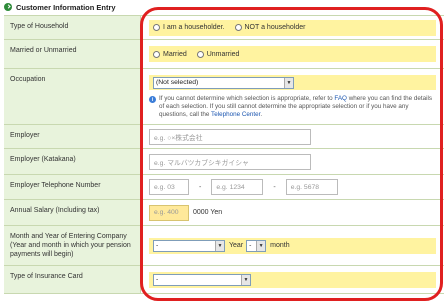  I want to click on salary-unit: 0000 Yen, so click(208, 212).